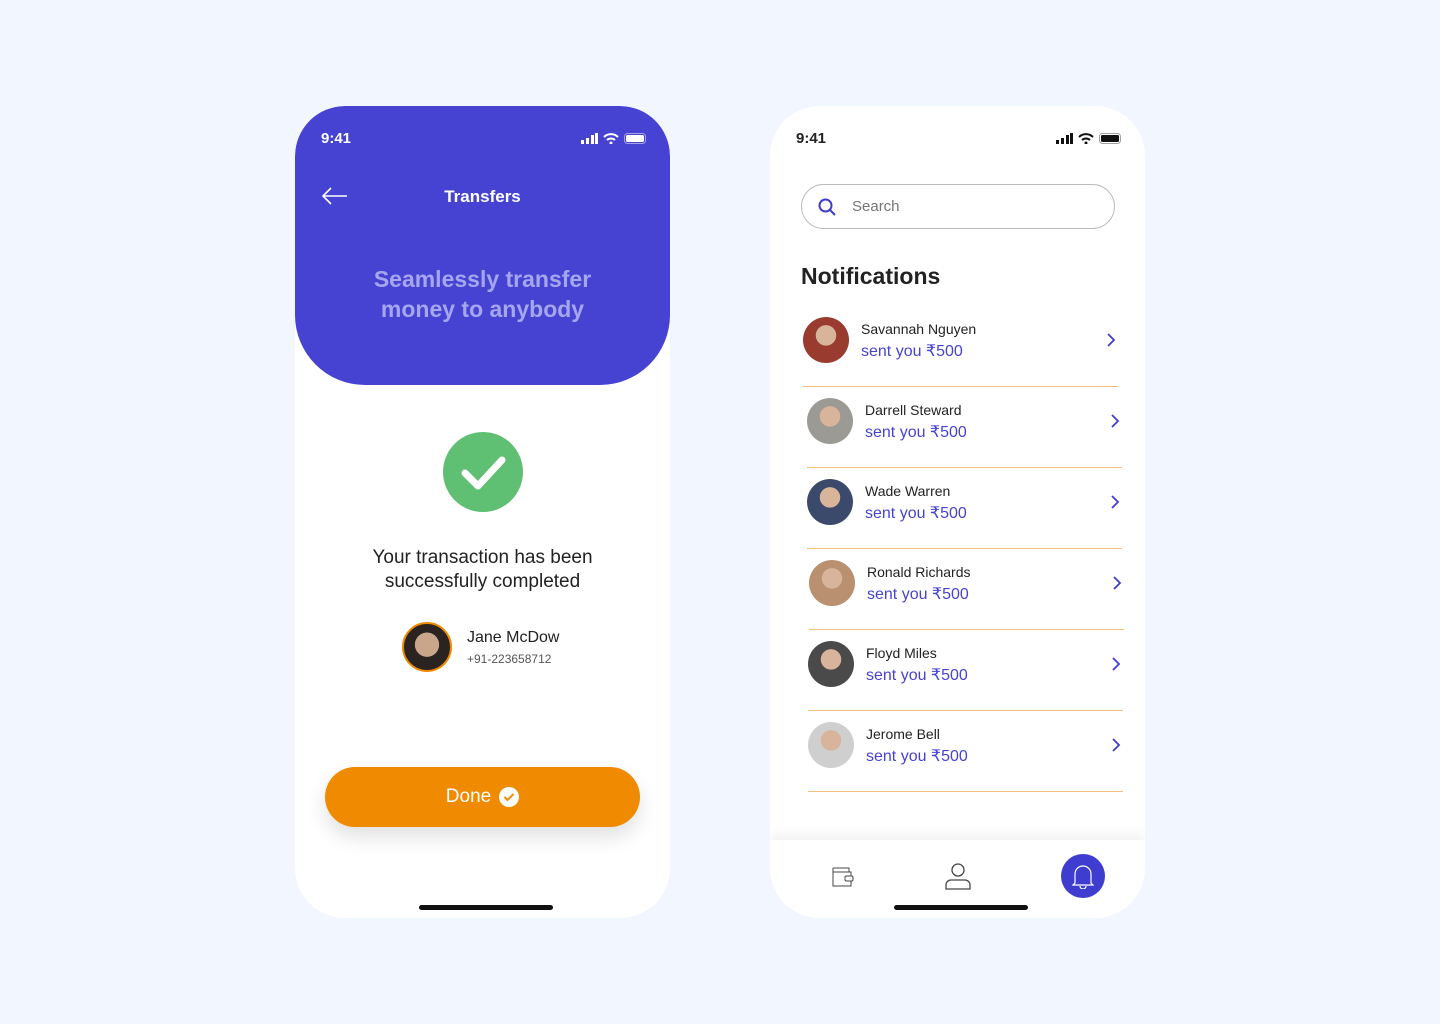 The image size is (1440, 1024). I want to click on notification-item: Wade Warren sent you ₹500, so click(964, 508).